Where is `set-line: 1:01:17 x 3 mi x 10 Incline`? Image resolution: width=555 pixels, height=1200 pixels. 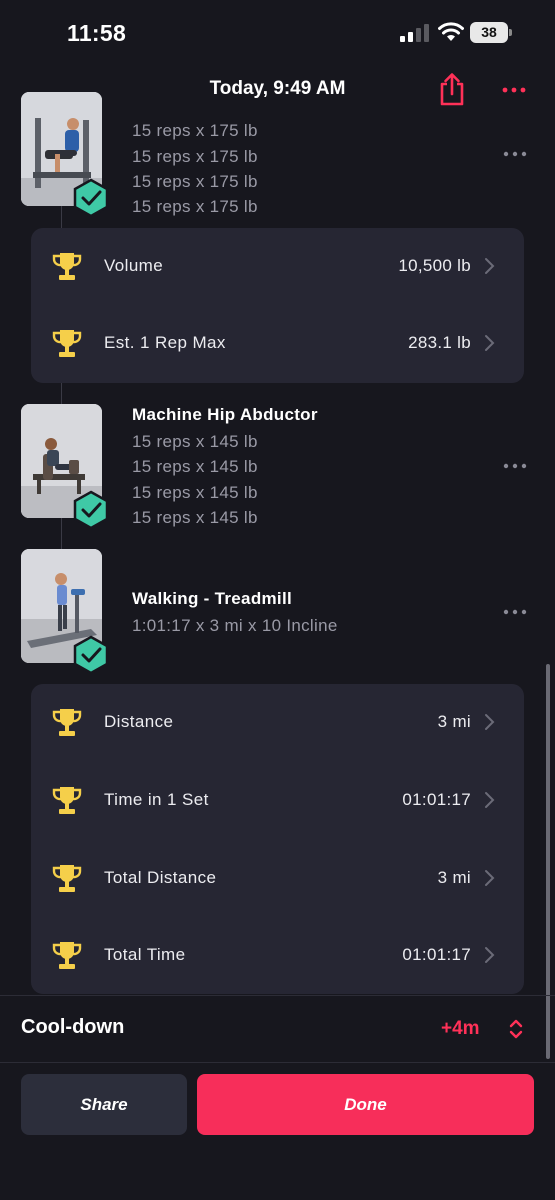
set-line: 1:01:17 x 3 mi x 10 Incline is located at coordinates (235, 625).